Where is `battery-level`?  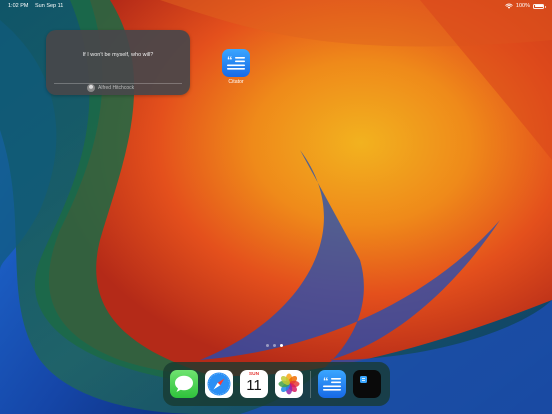
battery-level is located at coordinates (538, 6).